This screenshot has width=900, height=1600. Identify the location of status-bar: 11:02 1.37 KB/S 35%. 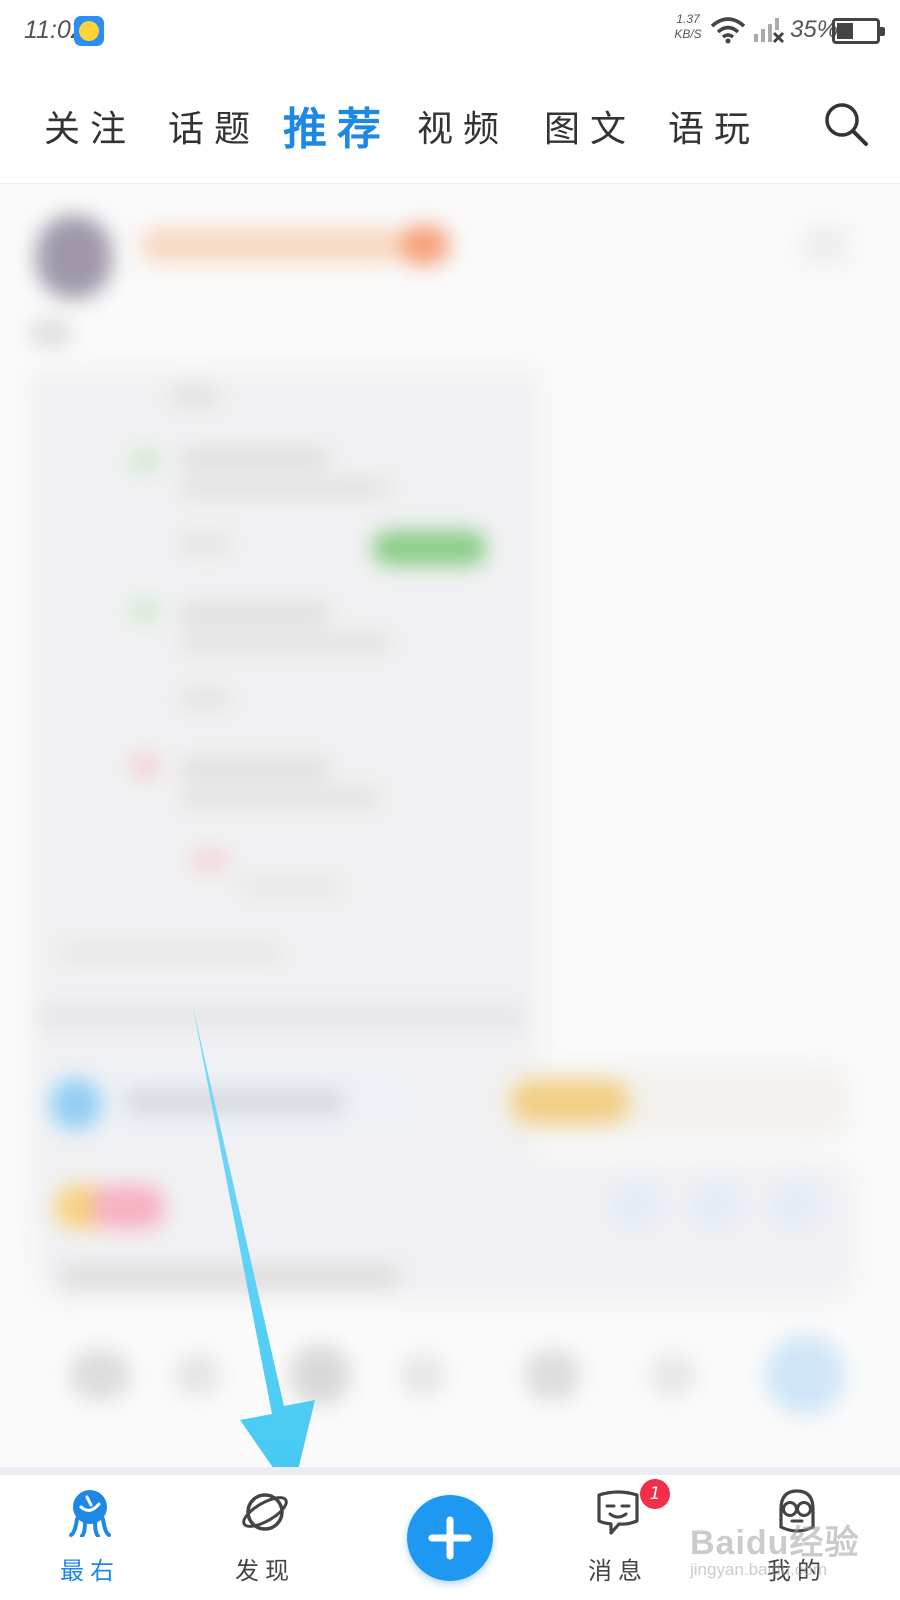
(450, 31).